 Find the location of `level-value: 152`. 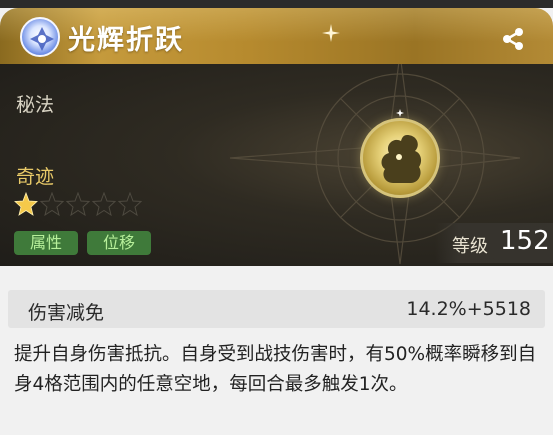

level-value: 152 is located at coordinates (525, 241).